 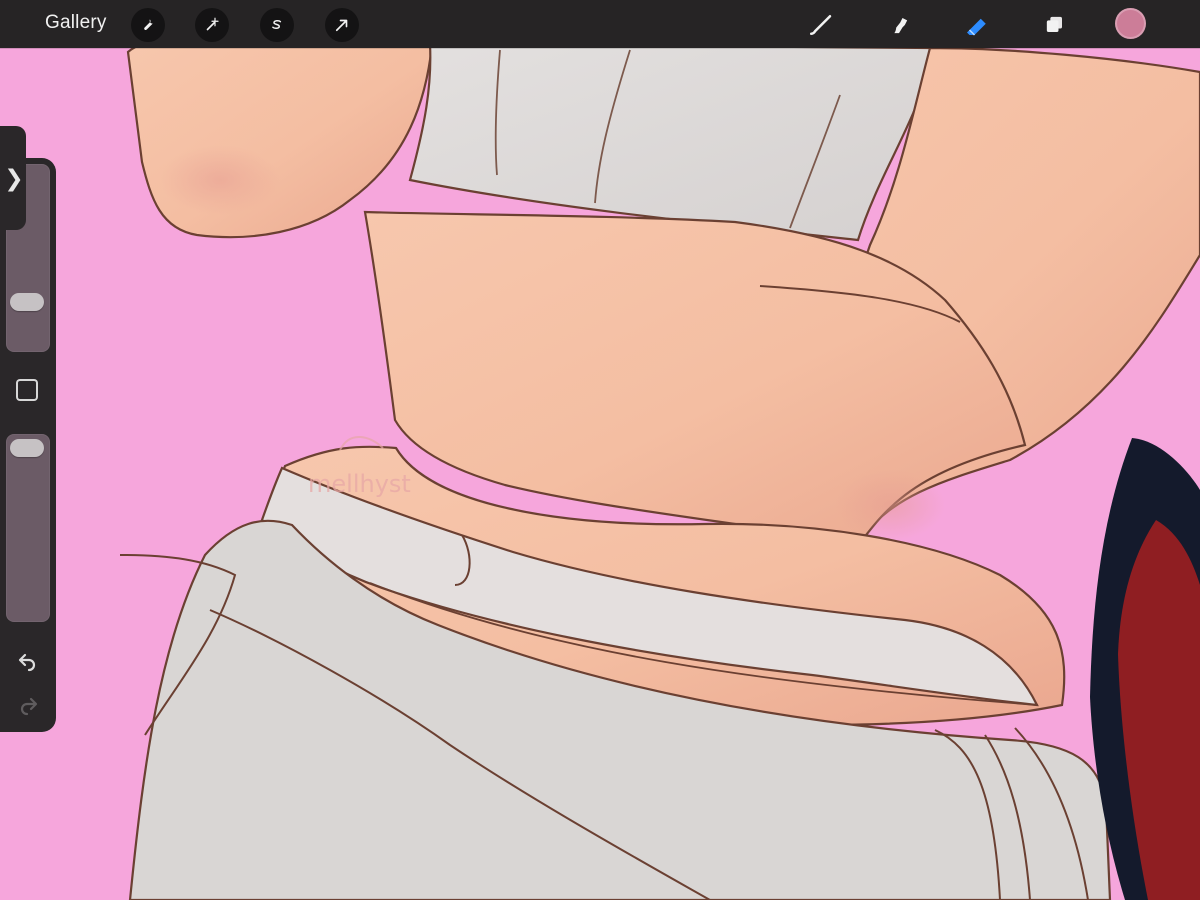 I want to click on left-sidebar, so click(x=28, y=445).